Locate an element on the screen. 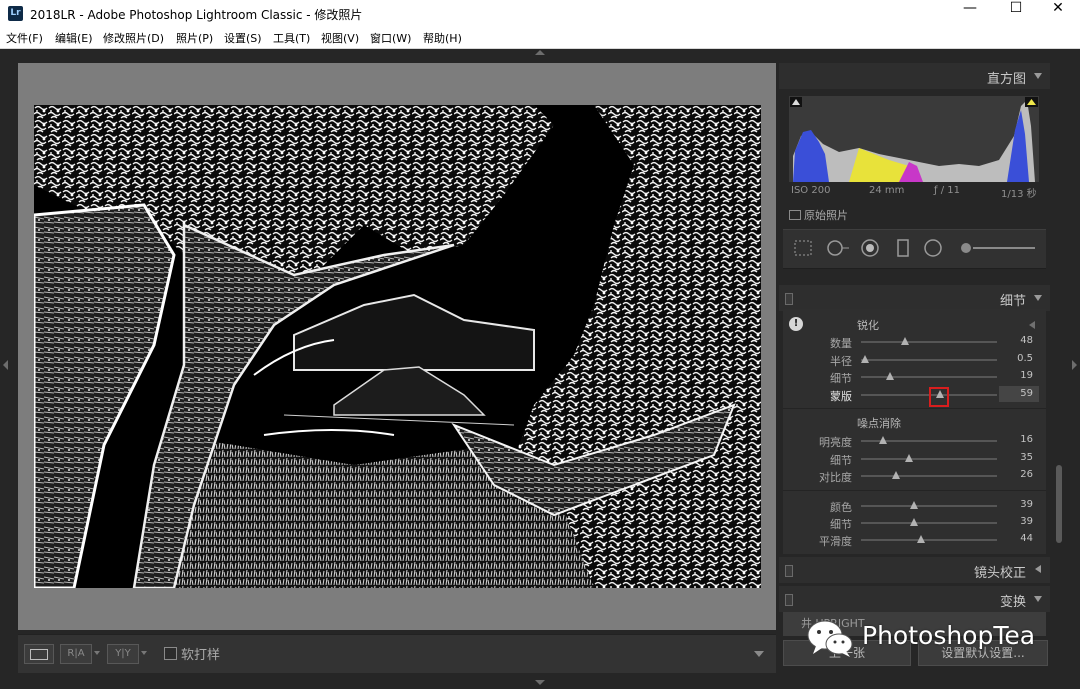 The image size is (1080, 689). crop-overlay-icon is located at coordinates (803, 250).